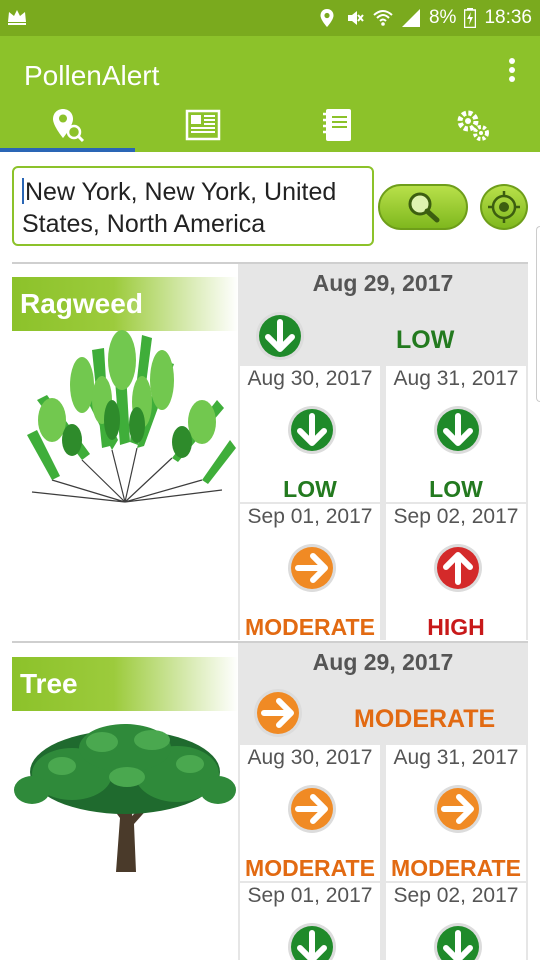 The height and width of the screenshot is (960, 540). I want to click on tab-location-search, so click(67, 125).